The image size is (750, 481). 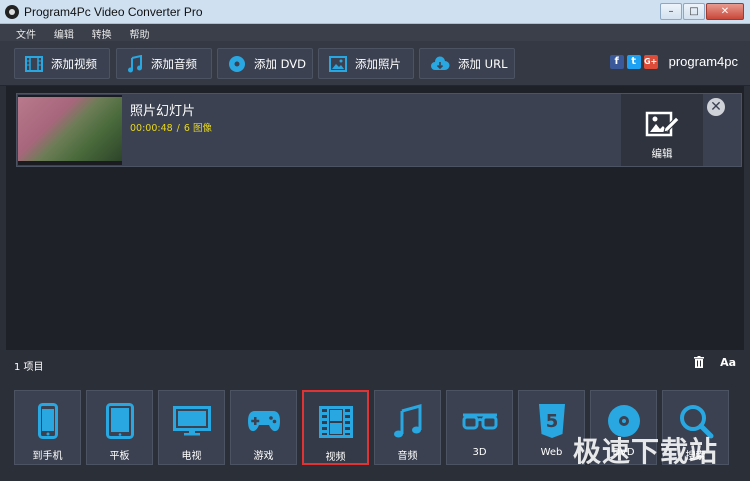 What do you see at coordinates (440, 62) in the screenshot?
I see `cloud-download-icon` at bounding box center [440, 62].